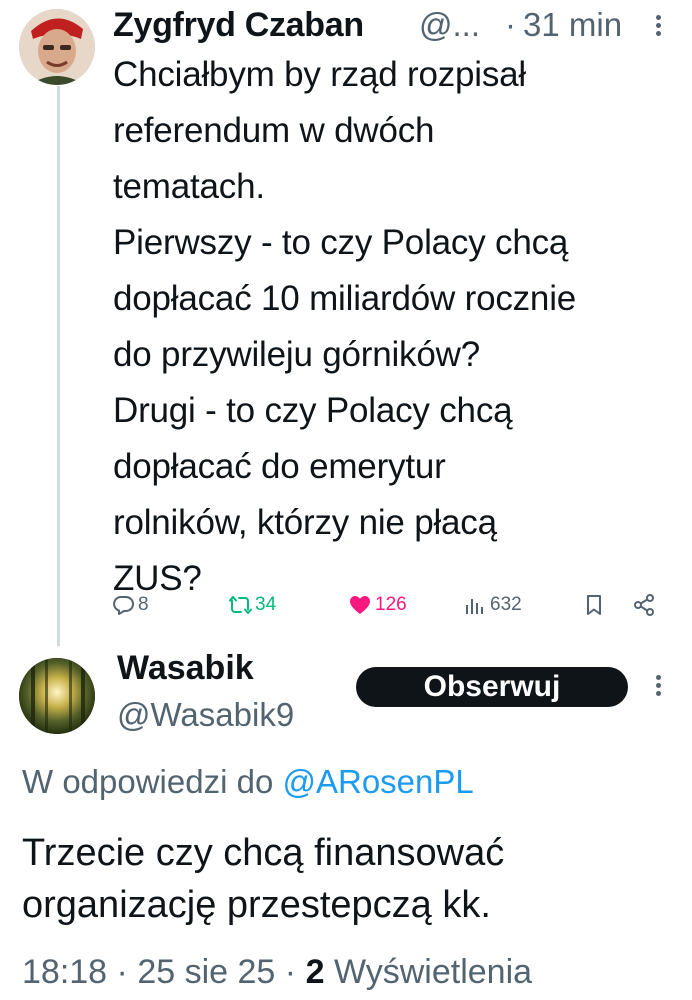  Describe the element at coordinates (238, 25) in the screenshot. I see `author-name: Zygfryd Czaban` at that location.